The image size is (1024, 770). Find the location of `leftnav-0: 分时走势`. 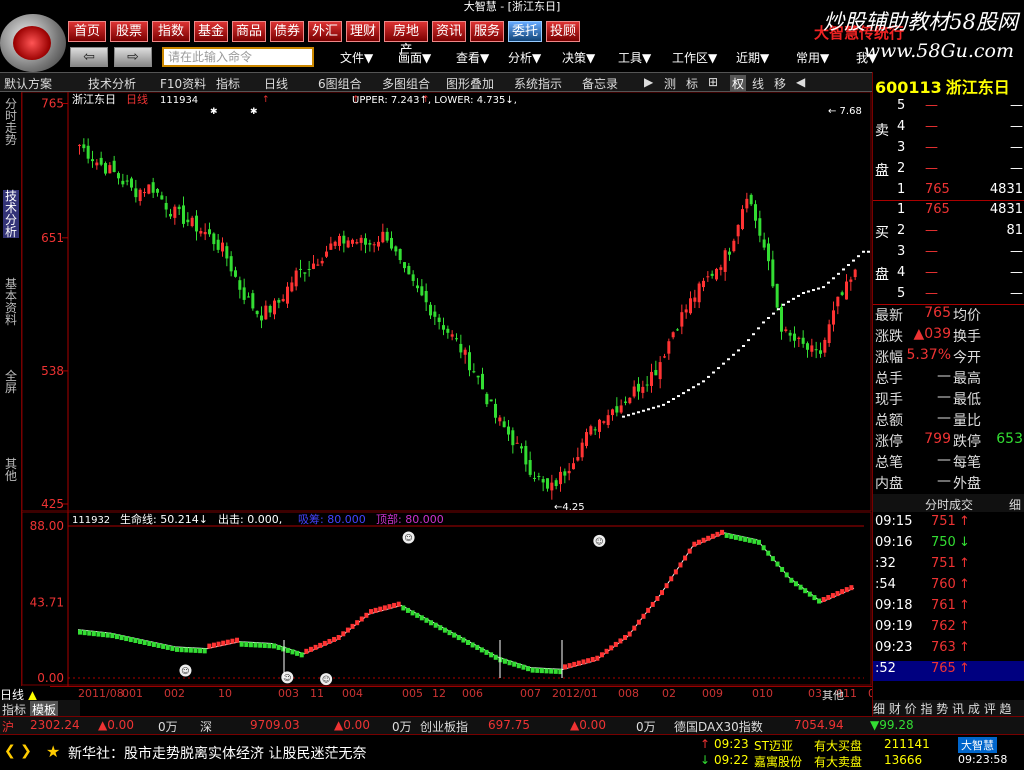

leftnav-0: 分时走势 is located at coordinates (11, 122).